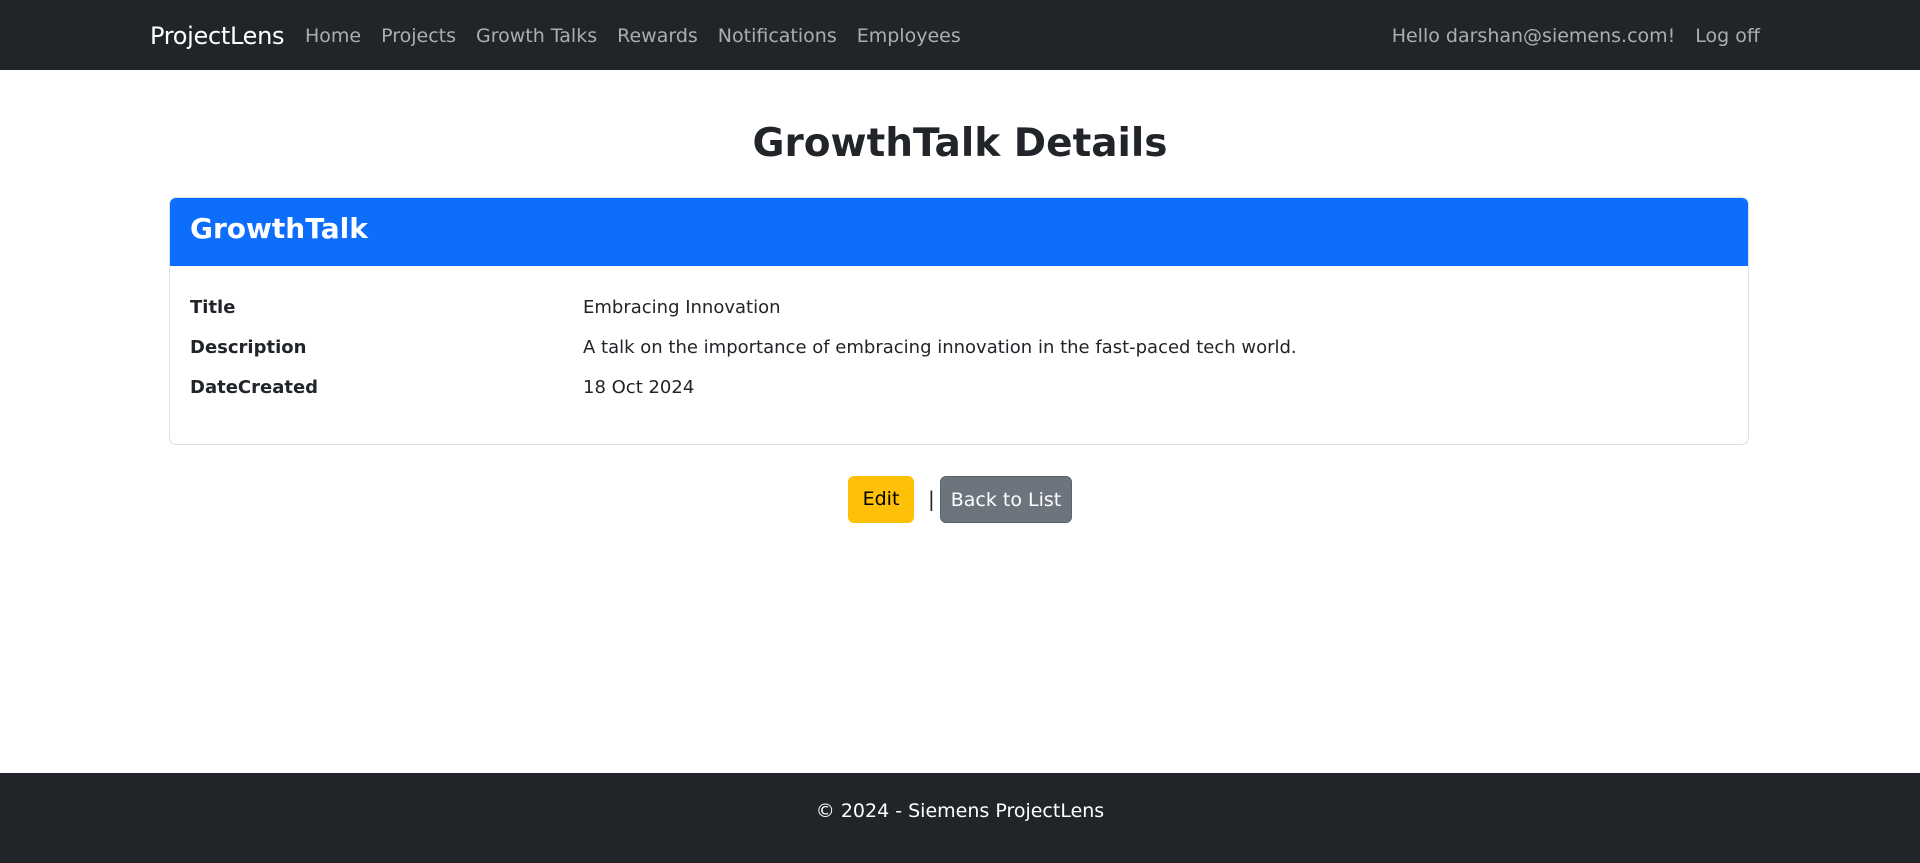 Image resolution: width=1920 pixels, height=863 pixels. What do you see at coordinates (657, 36) in the screenshot?
I see `nav-link-rewards: Rewards` at bounding box center [657, 36].